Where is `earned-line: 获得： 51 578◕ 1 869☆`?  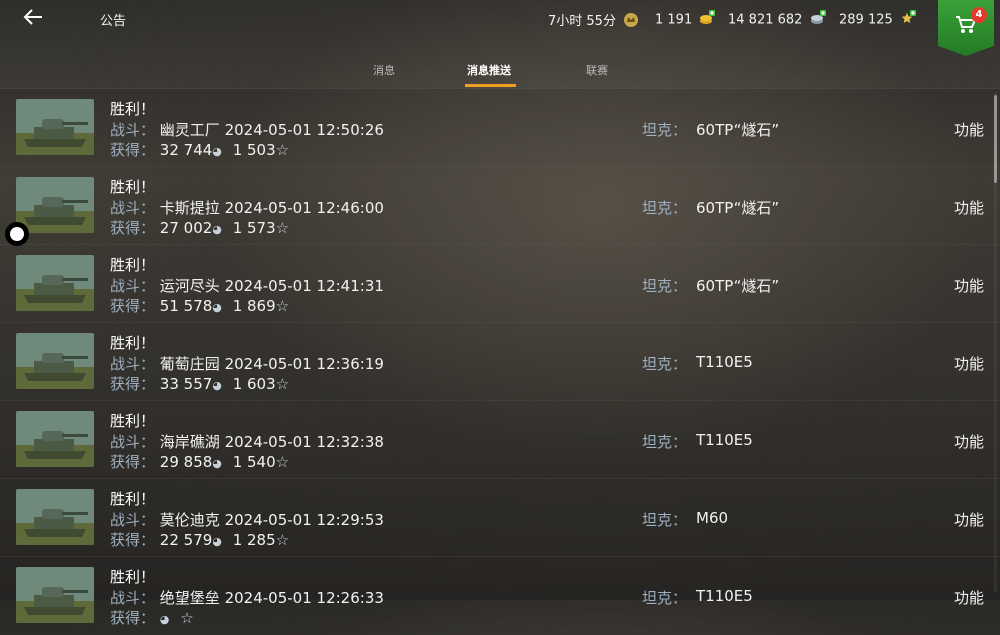
earned-line: 获得： 51 578◕ 1 869☆ is located at coordinates (199, 305).